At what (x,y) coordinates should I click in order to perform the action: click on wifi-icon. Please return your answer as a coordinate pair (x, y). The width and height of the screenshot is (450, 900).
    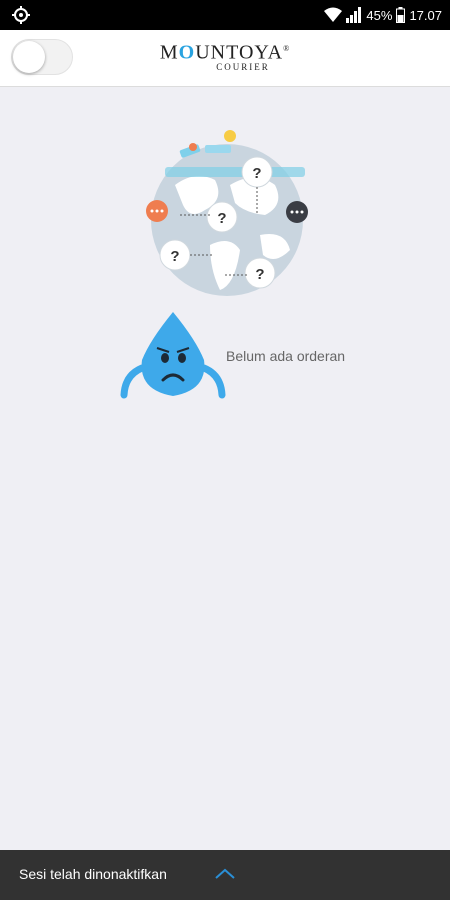
    Looking at the image, I should click on (333, 14).